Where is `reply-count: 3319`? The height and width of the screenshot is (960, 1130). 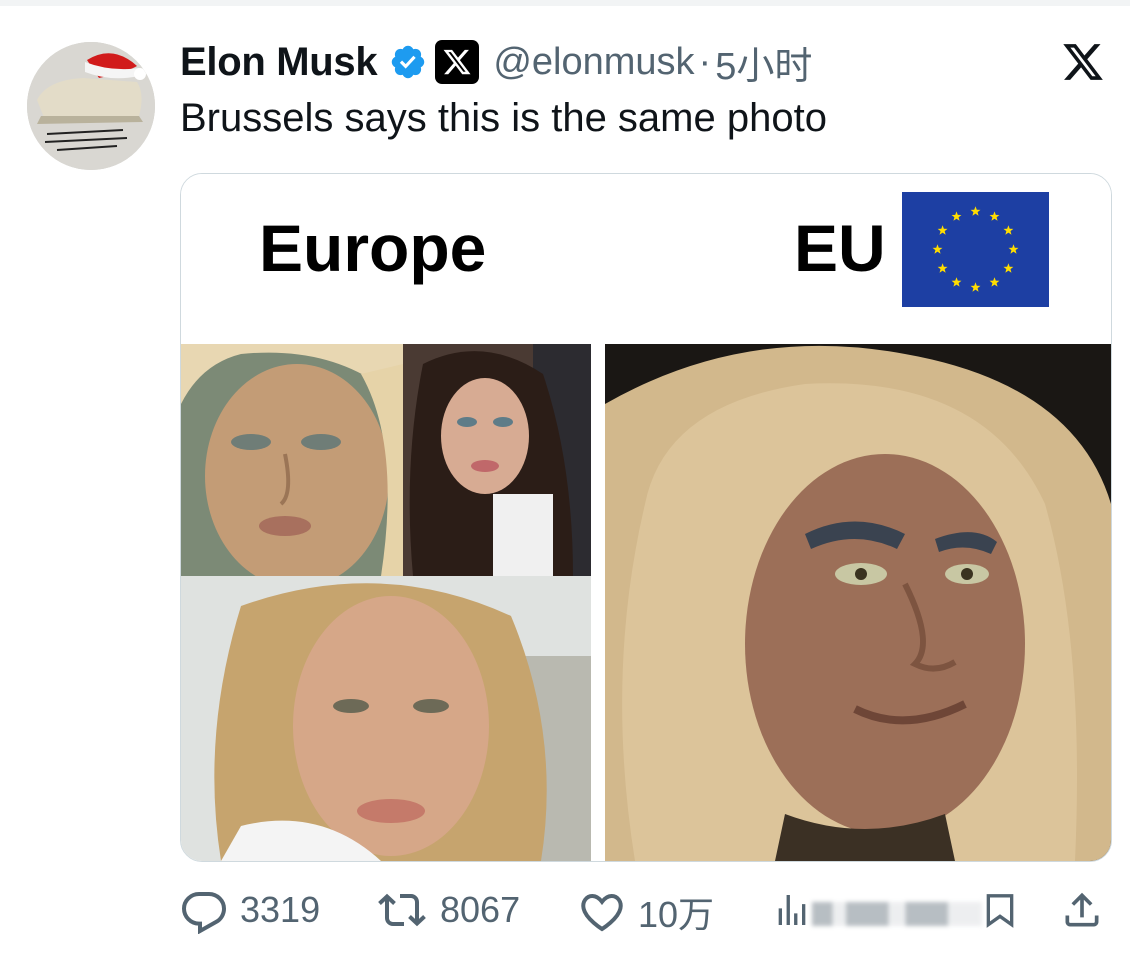 reply-count: 3319 is located at coordinates (280, 909).